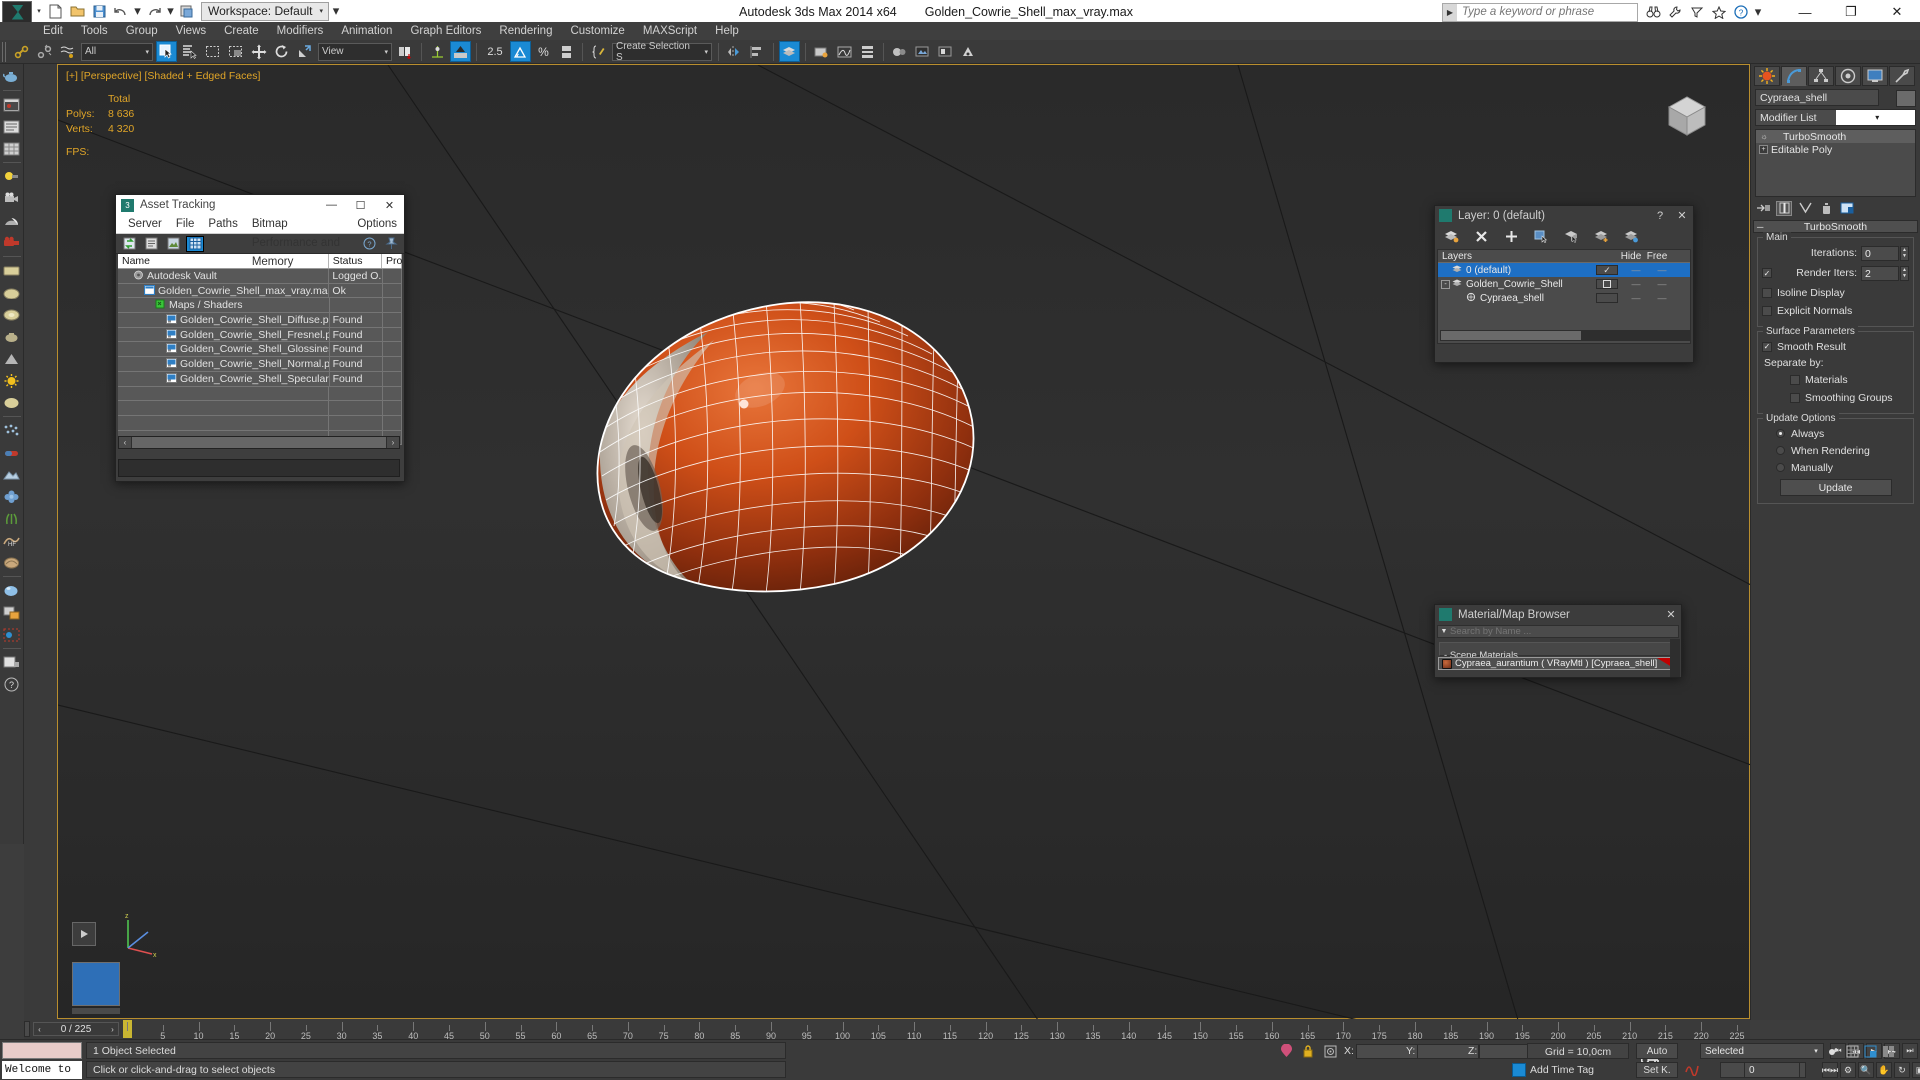 The width and height of the screenshot is (1920, 1080). Describe the element at coordinates (1910, 1051) in the screenshot. I see `go-to-end-icon: ⏭` at that location.